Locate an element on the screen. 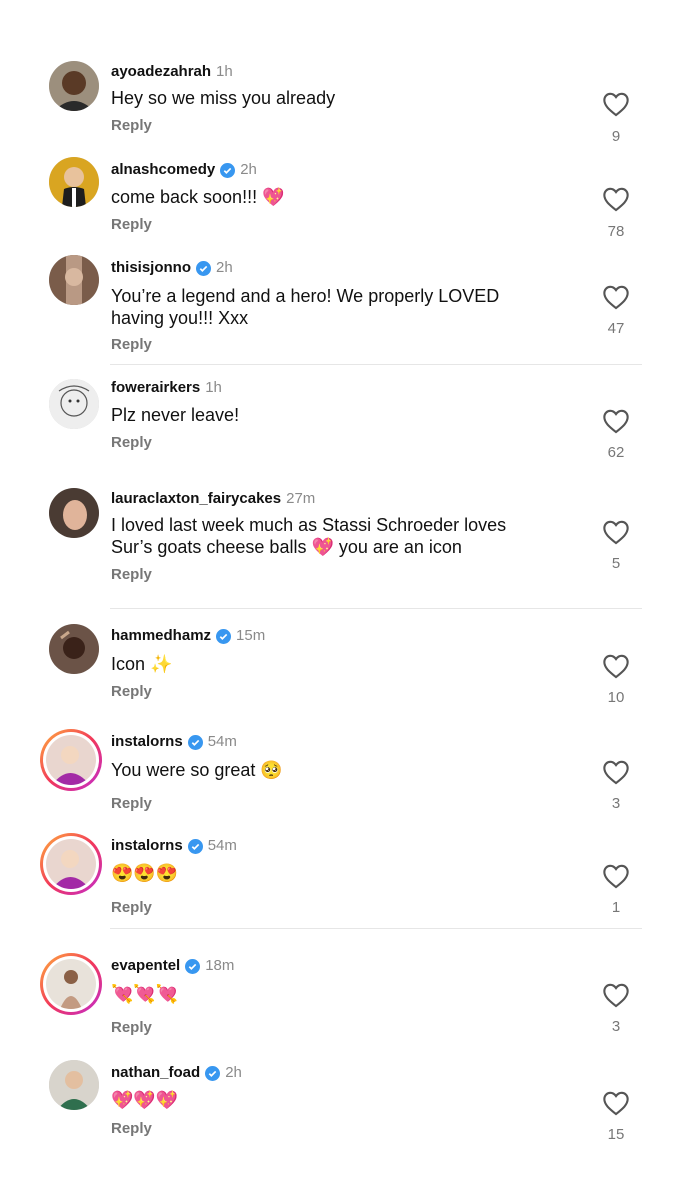  comment-text: Icon ✨ is located at coordinates (336, 664).